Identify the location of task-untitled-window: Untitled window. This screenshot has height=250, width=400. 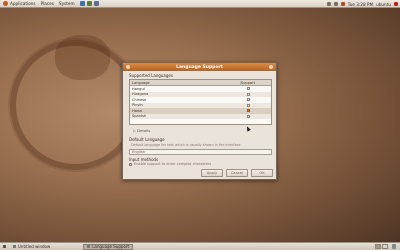
(31, 247).